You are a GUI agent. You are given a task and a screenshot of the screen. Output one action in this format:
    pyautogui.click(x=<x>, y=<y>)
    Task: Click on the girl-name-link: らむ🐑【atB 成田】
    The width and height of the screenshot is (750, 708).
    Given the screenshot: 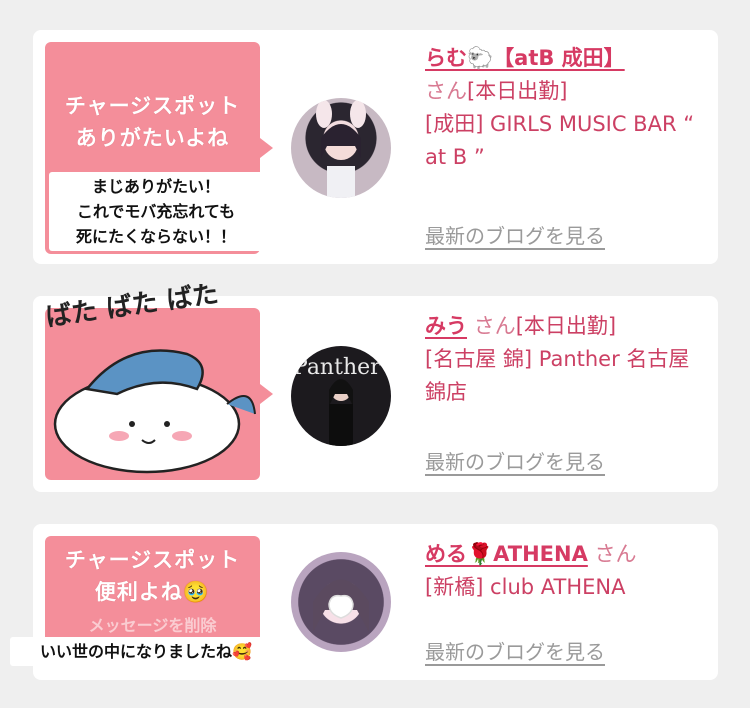 What is the action you would take?
    pyautogui.click(x=525, y=58)
    